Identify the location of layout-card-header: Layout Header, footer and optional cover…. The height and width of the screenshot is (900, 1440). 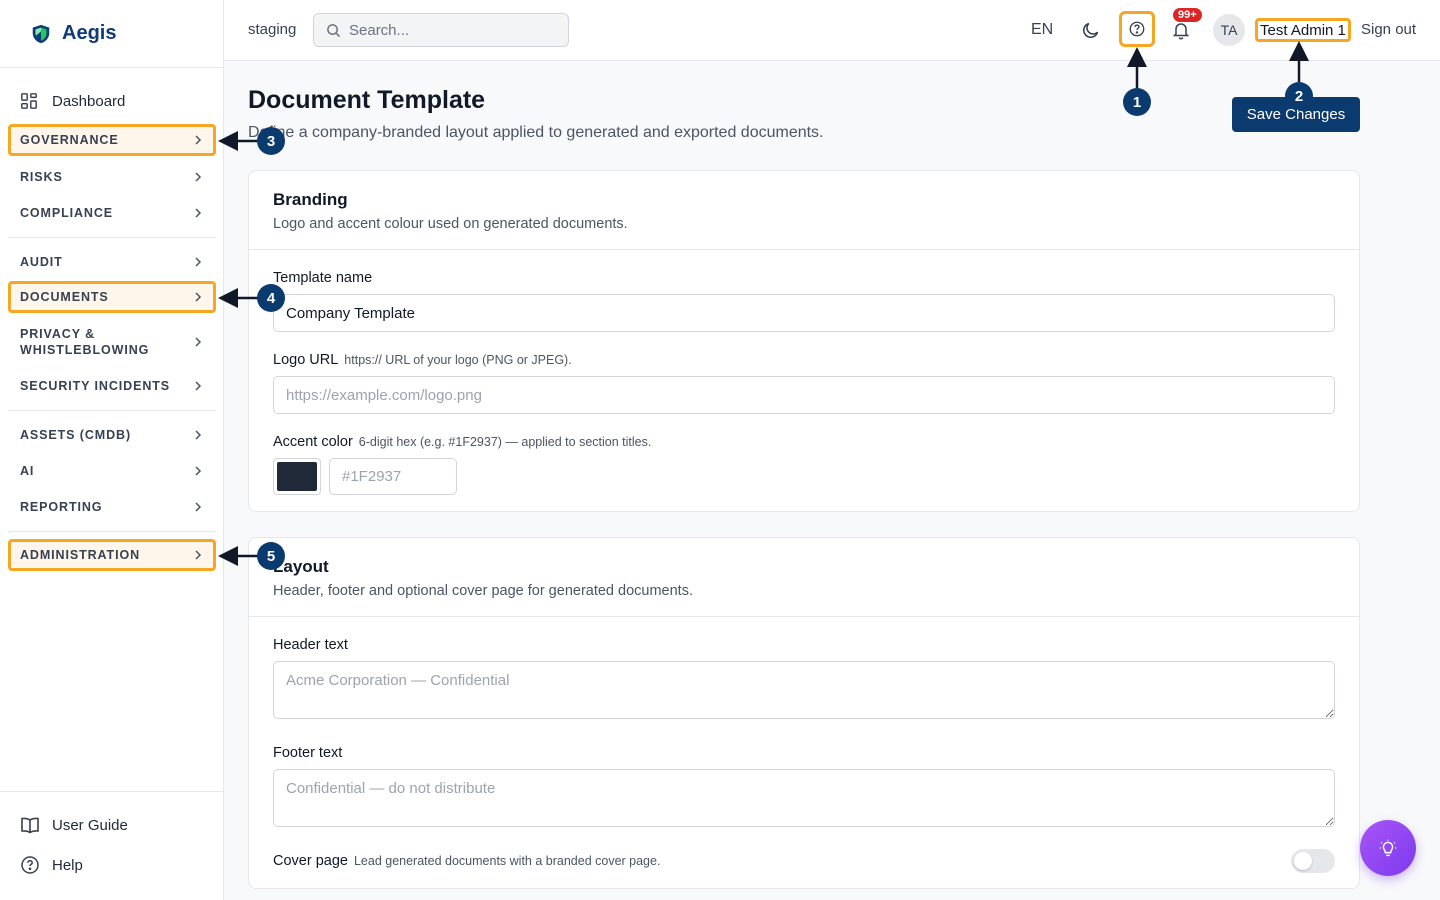
(804, 577).